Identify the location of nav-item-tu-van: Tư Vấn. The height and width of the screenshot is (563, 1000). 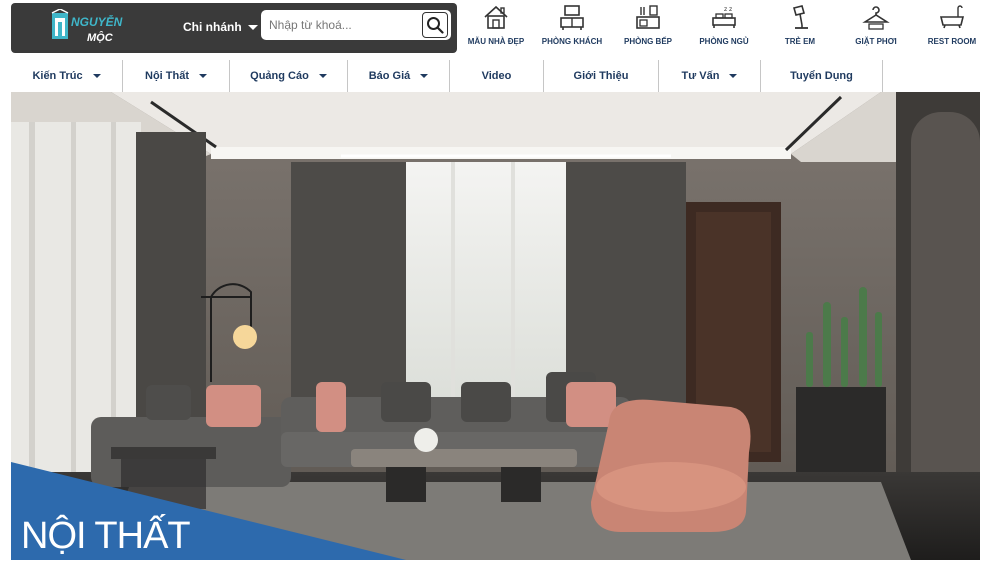
(710, 76).